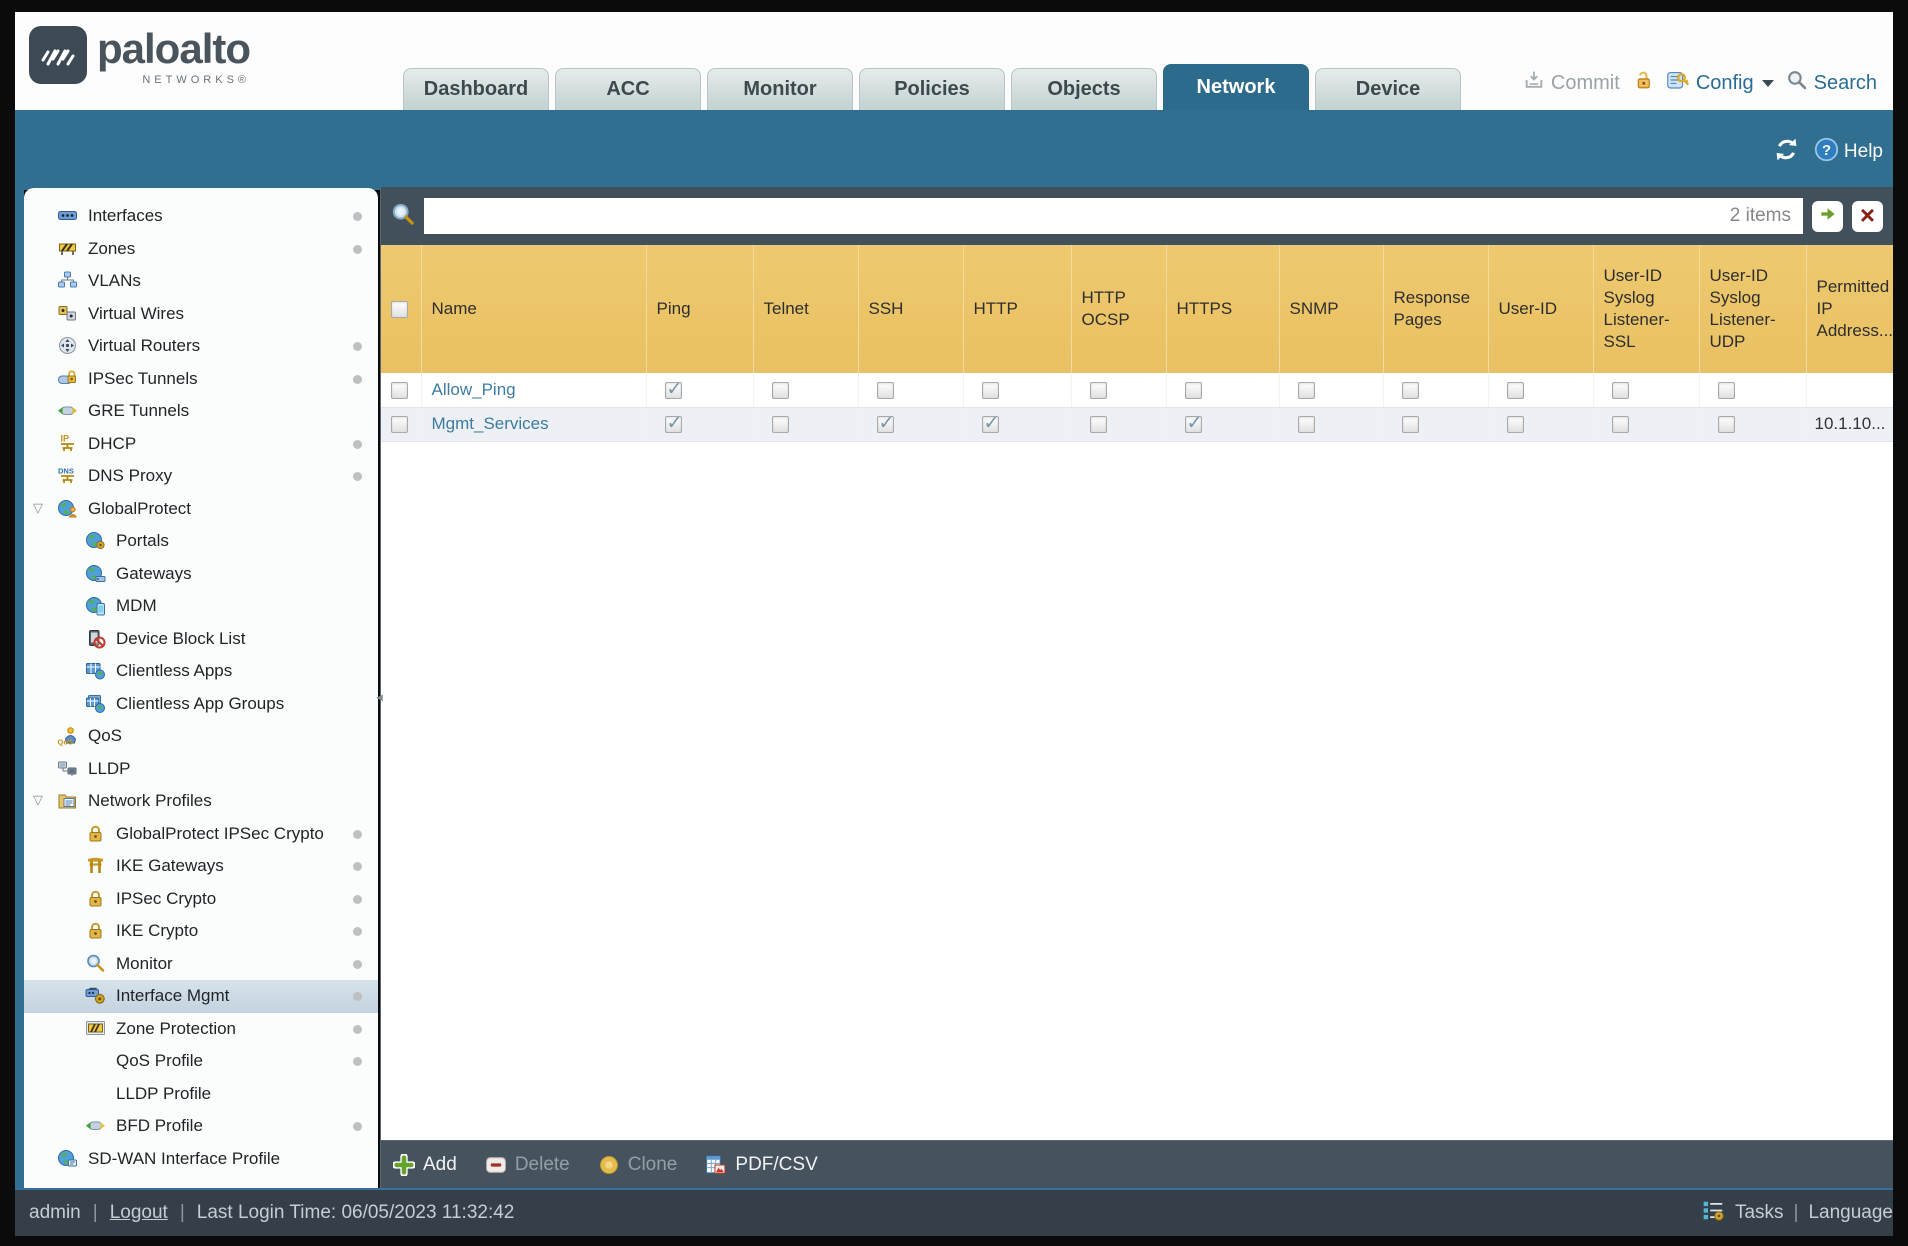  Describe the element at coordinates (1541, 309) in the screenshot. I see `column-header-user_id: User-ID` at that location.